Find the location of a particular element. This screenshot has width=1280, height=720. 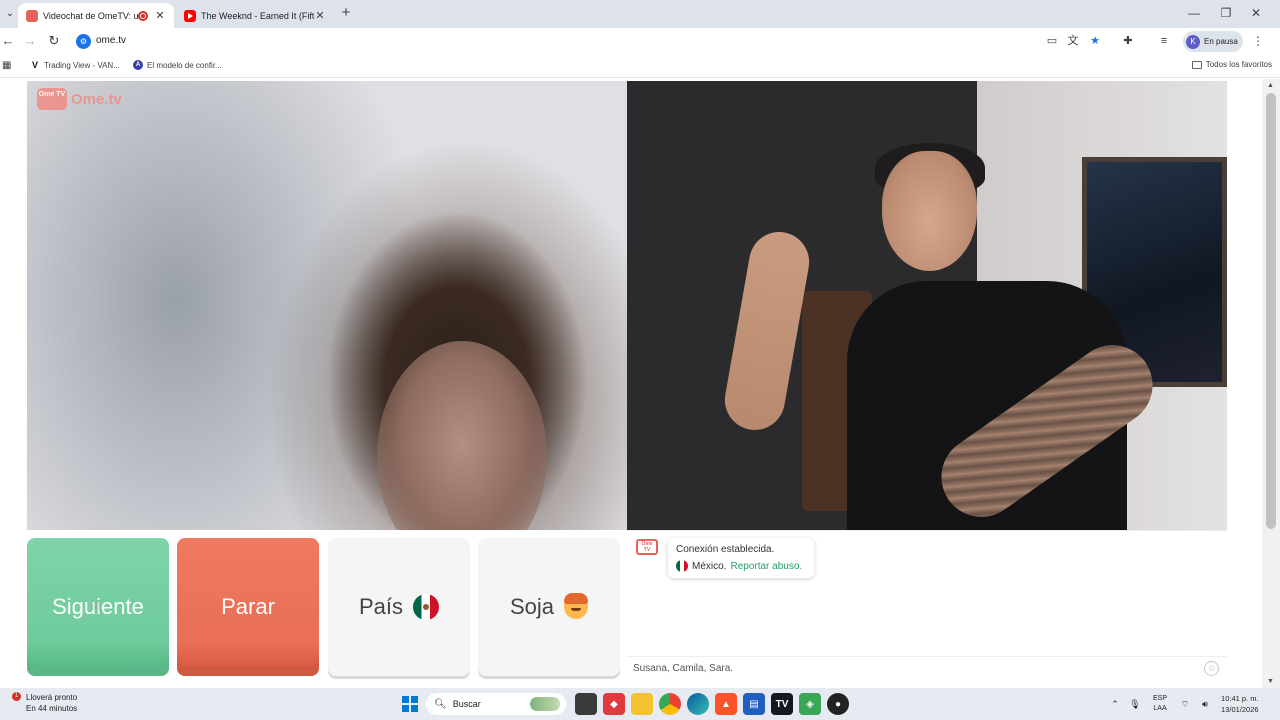

restore-icon: ❐ is located at coordinates (1226, 13).